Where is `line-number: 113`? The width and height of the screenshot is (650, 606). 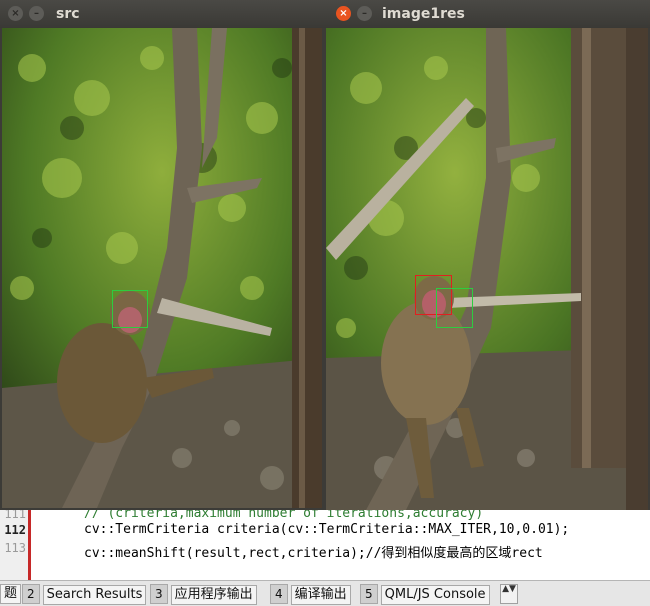
line-number: 113 is located at coordinates (15, 548).